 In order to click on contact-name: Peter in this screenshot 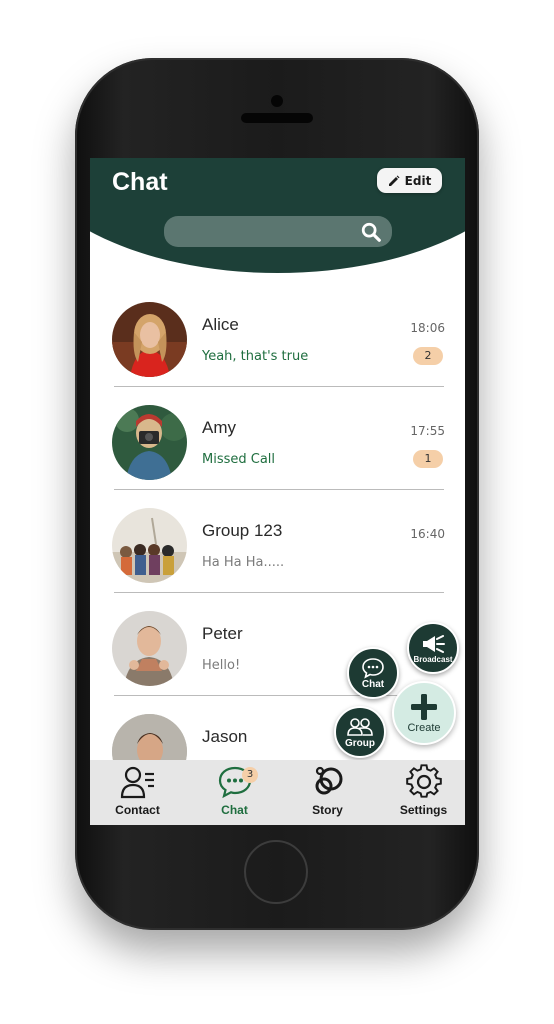, I will do `click(222, 633)`.